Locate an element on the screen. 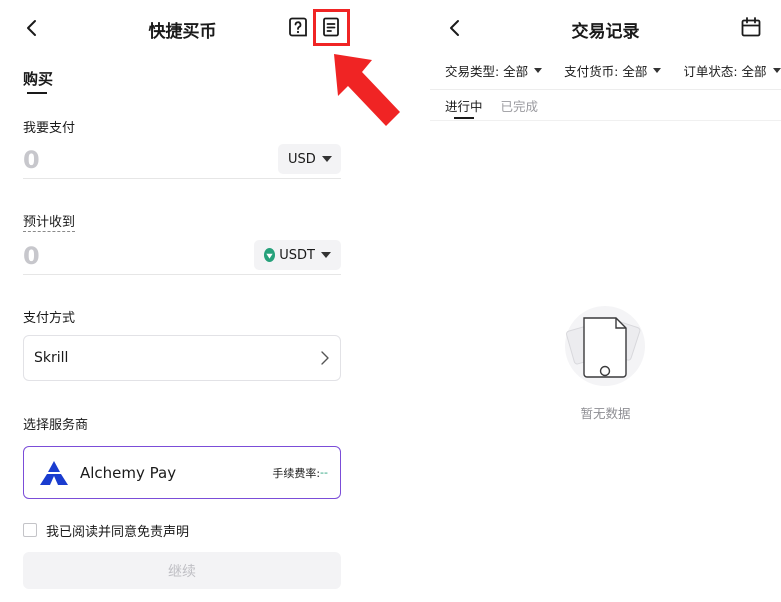  calendar-icon is located at coordinates (751, 27).